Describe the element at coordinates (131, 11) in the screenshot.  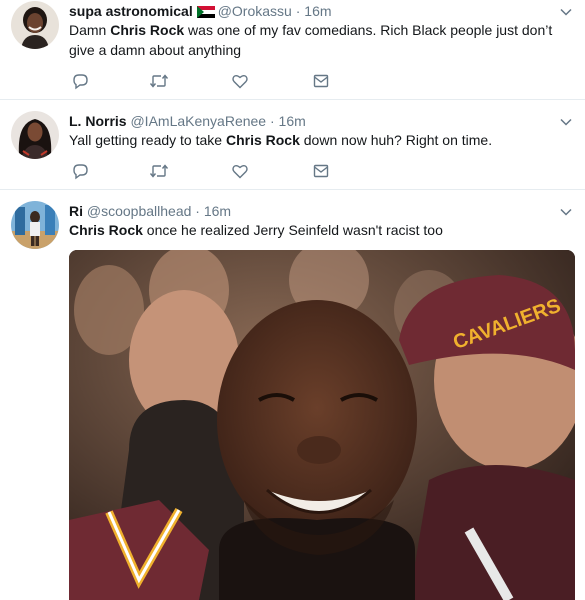
I see `display-name: supa astronomical` at that location.